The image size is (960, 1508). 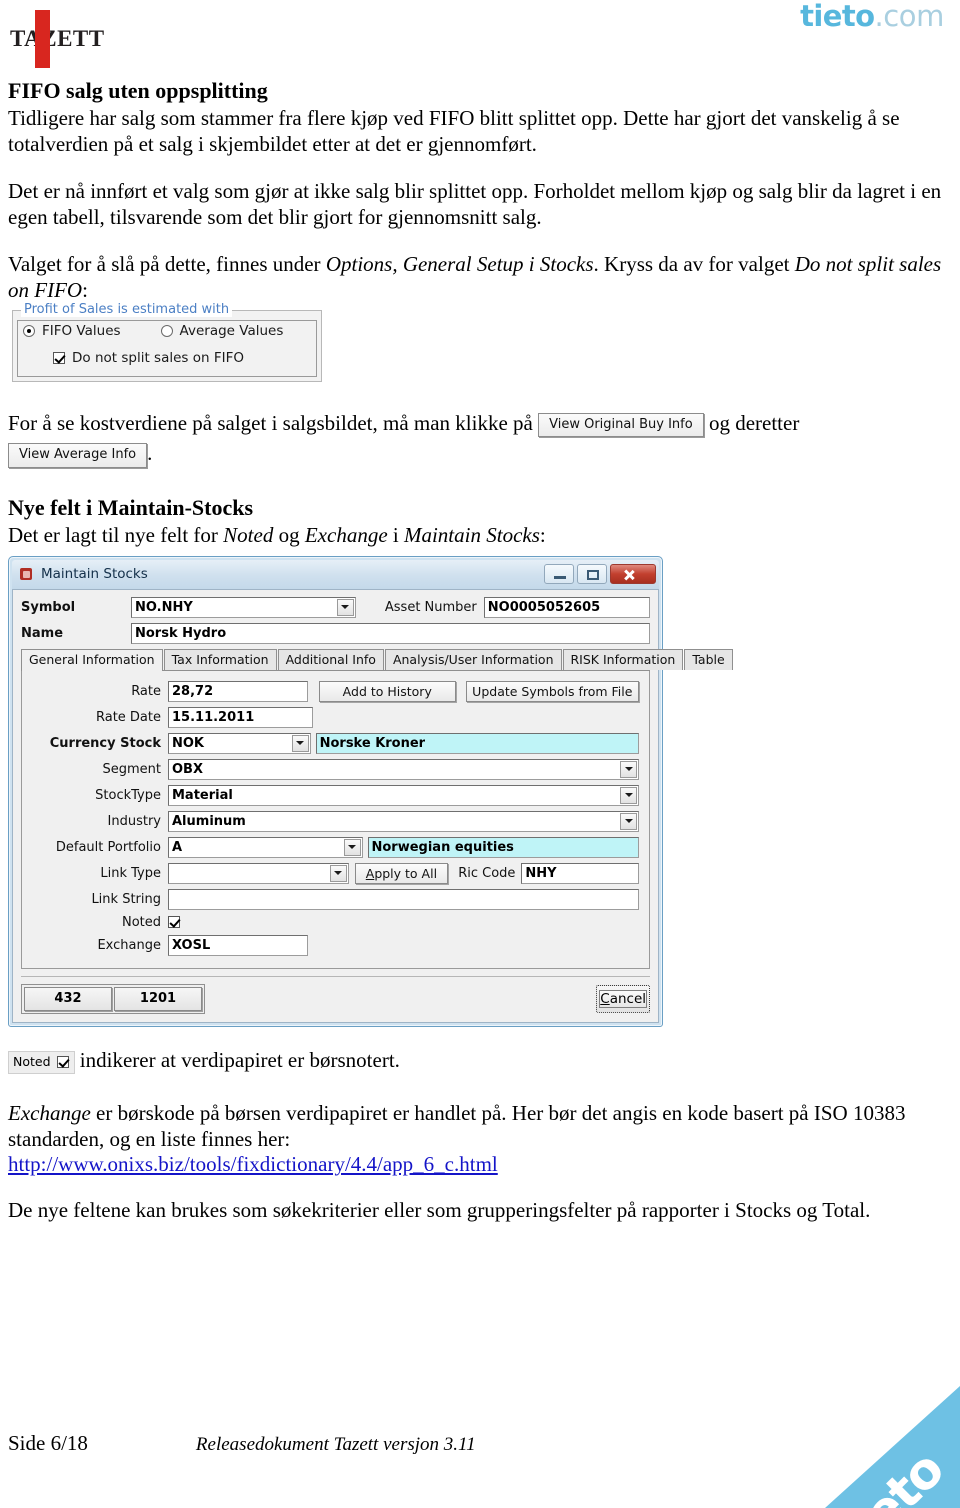 I want to click on maximize-icon, so click(x=592, y=574).